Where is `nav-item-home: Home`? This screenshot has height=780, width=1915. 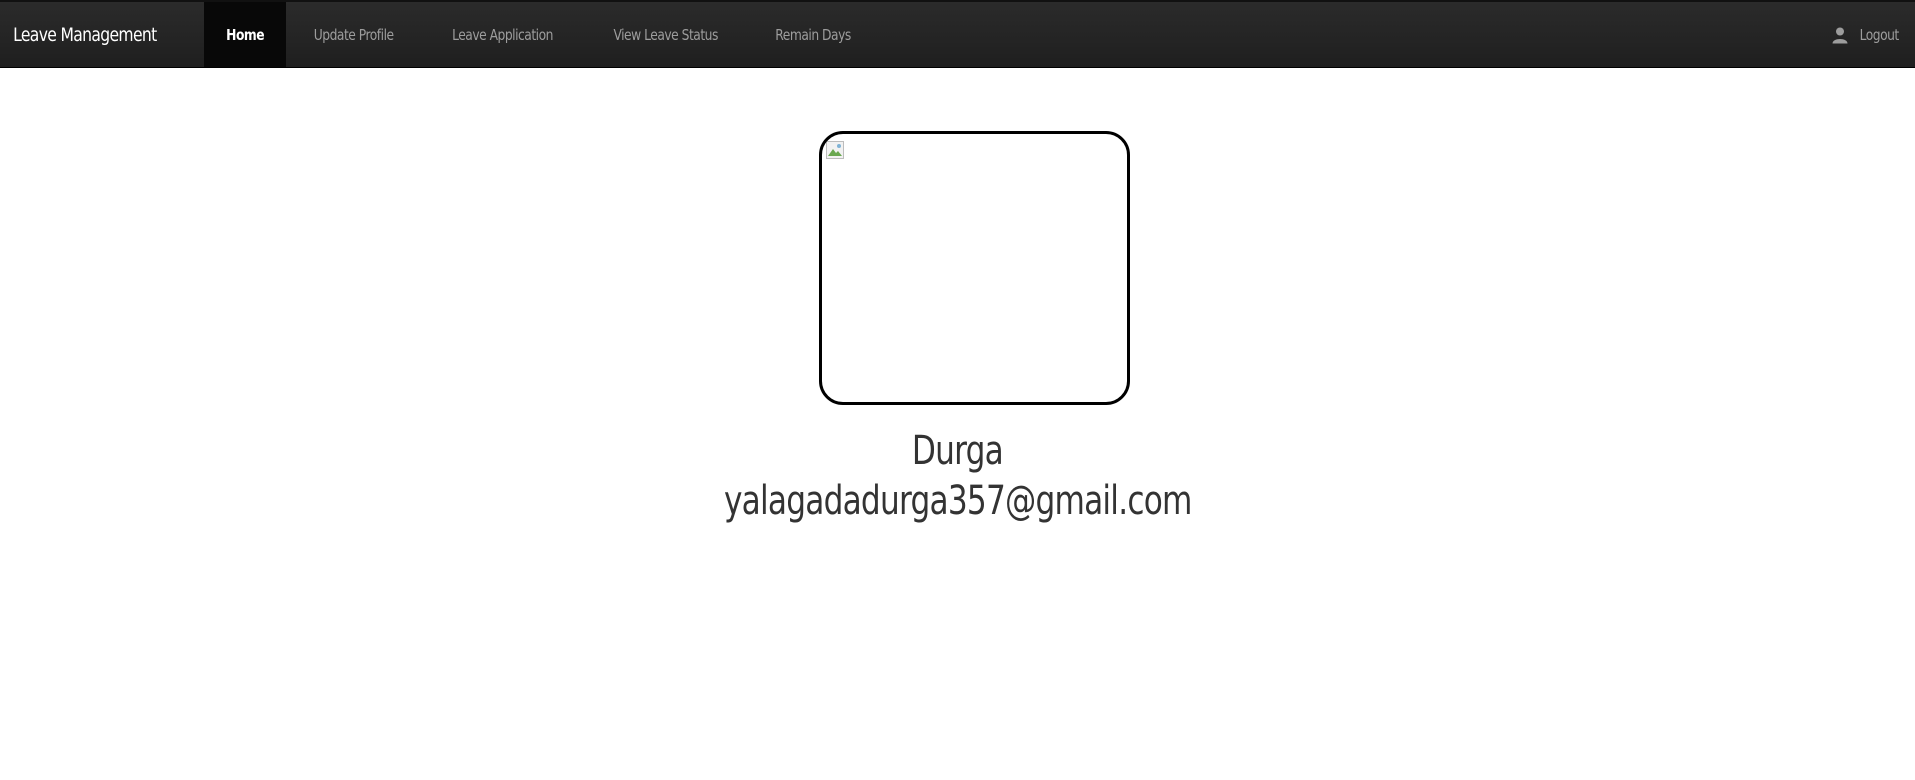 nav-item-home: Home is located at coordinates (245, 34).